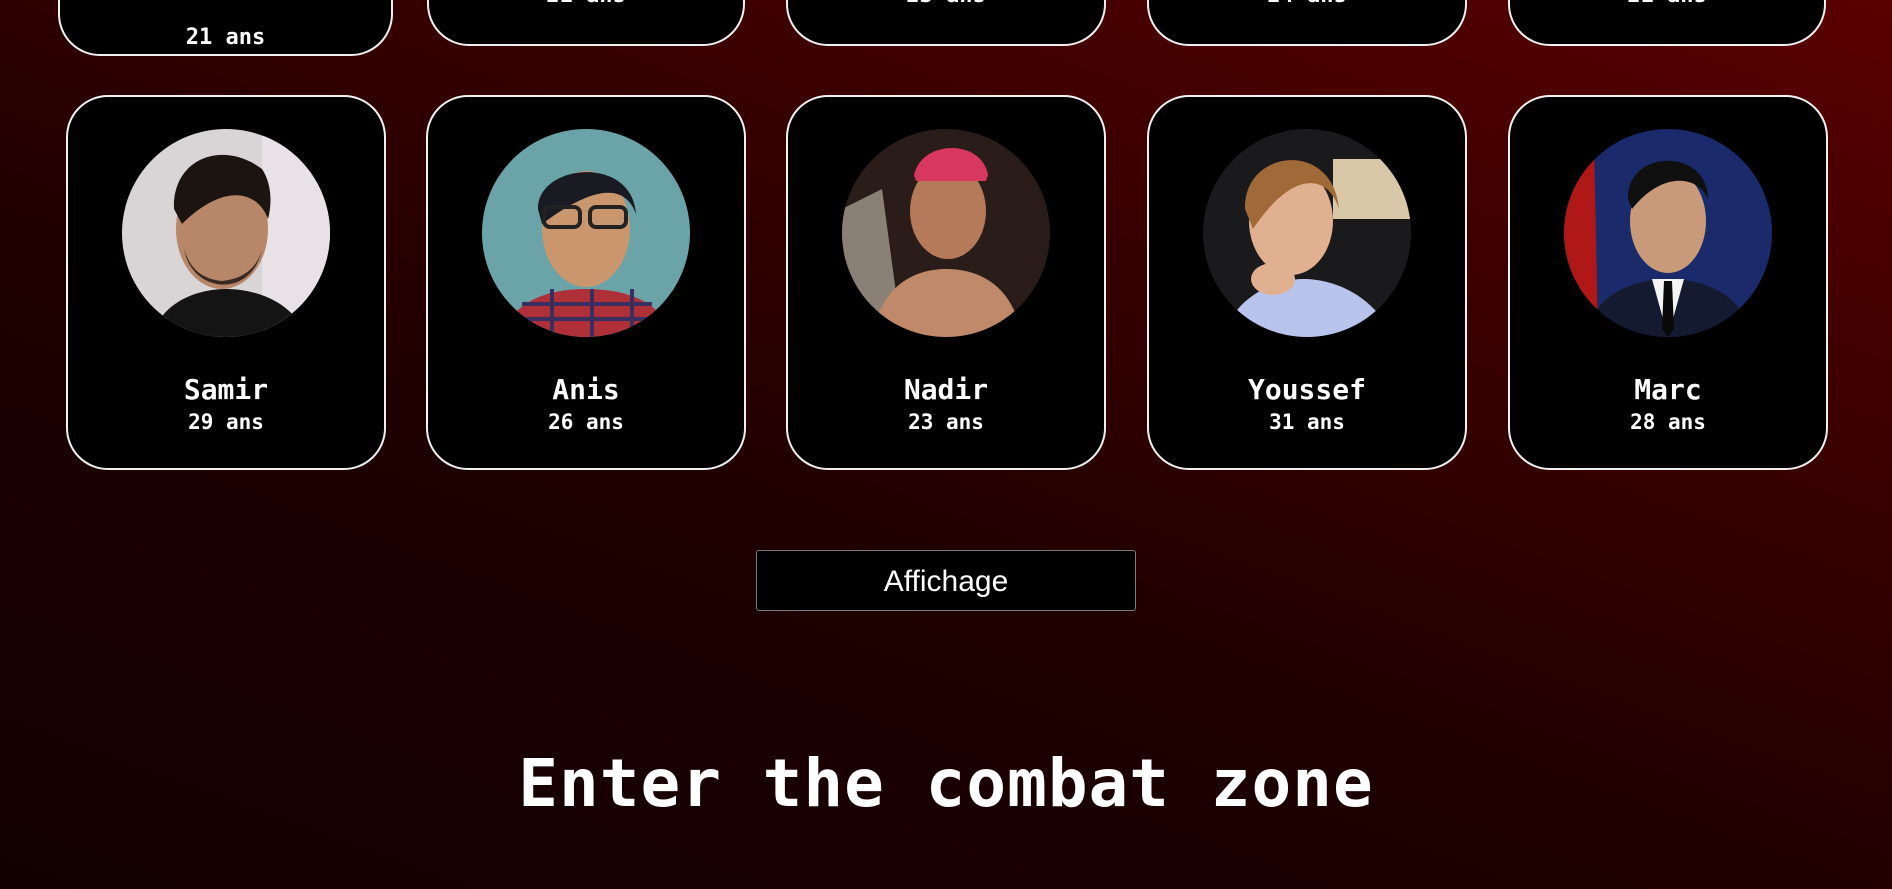  Describe the element at coordinates (946, 389) in the screenshot. I see `profile-name: Nadir` at that location.